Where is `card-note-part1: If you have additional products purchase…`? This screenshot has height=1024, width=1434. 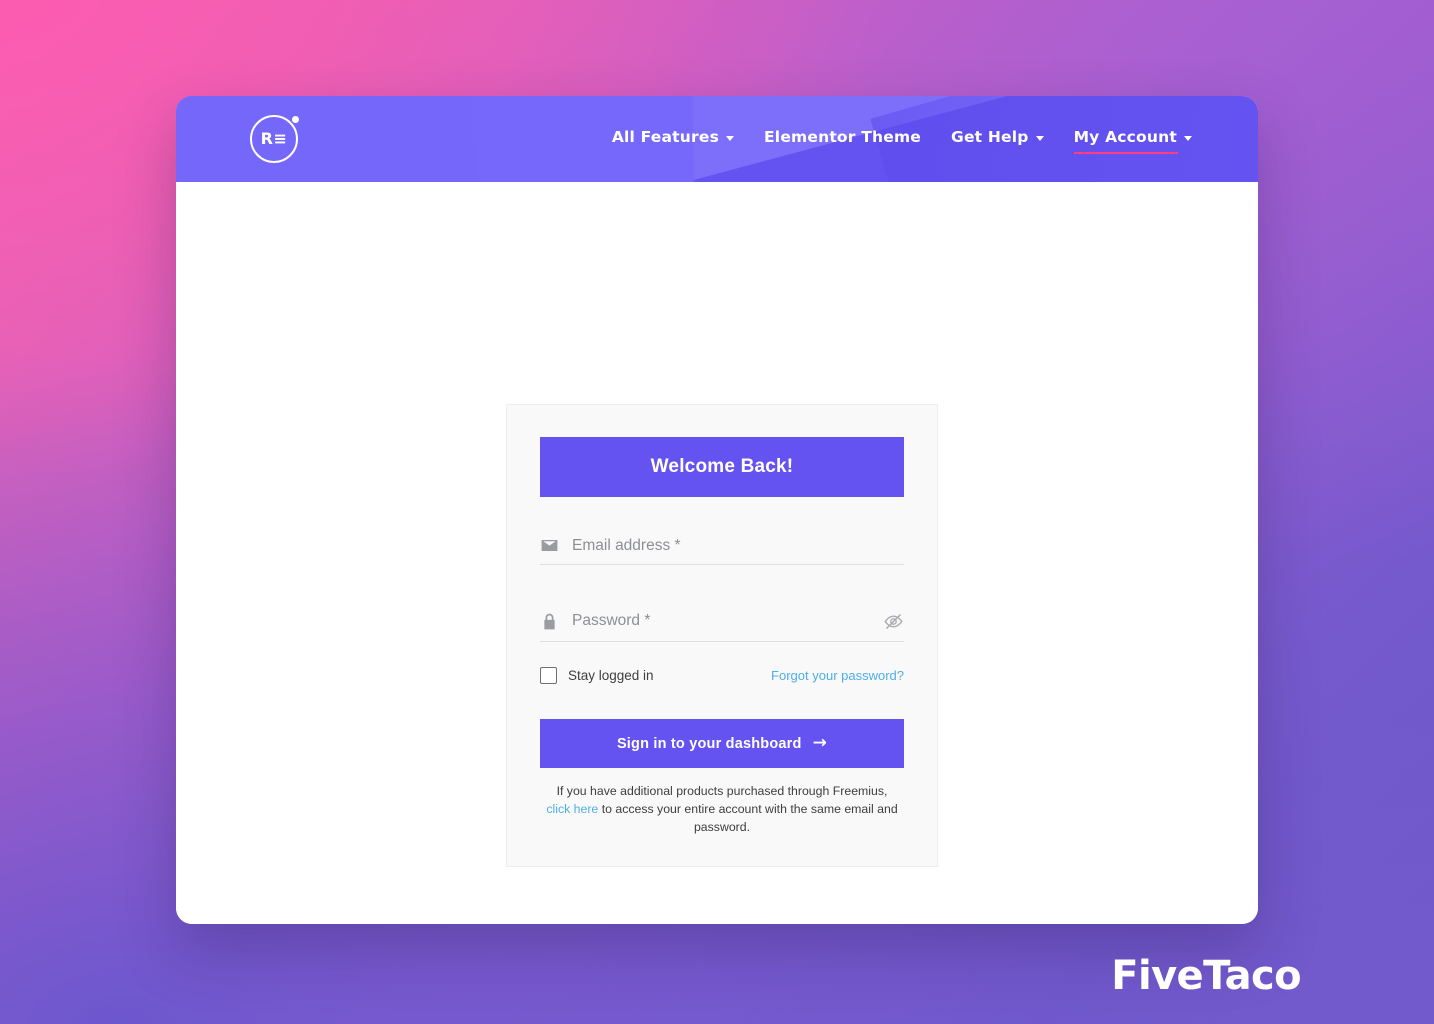 card-note-part1: If you have additional products purchase… is located at coordinates (722, 791).